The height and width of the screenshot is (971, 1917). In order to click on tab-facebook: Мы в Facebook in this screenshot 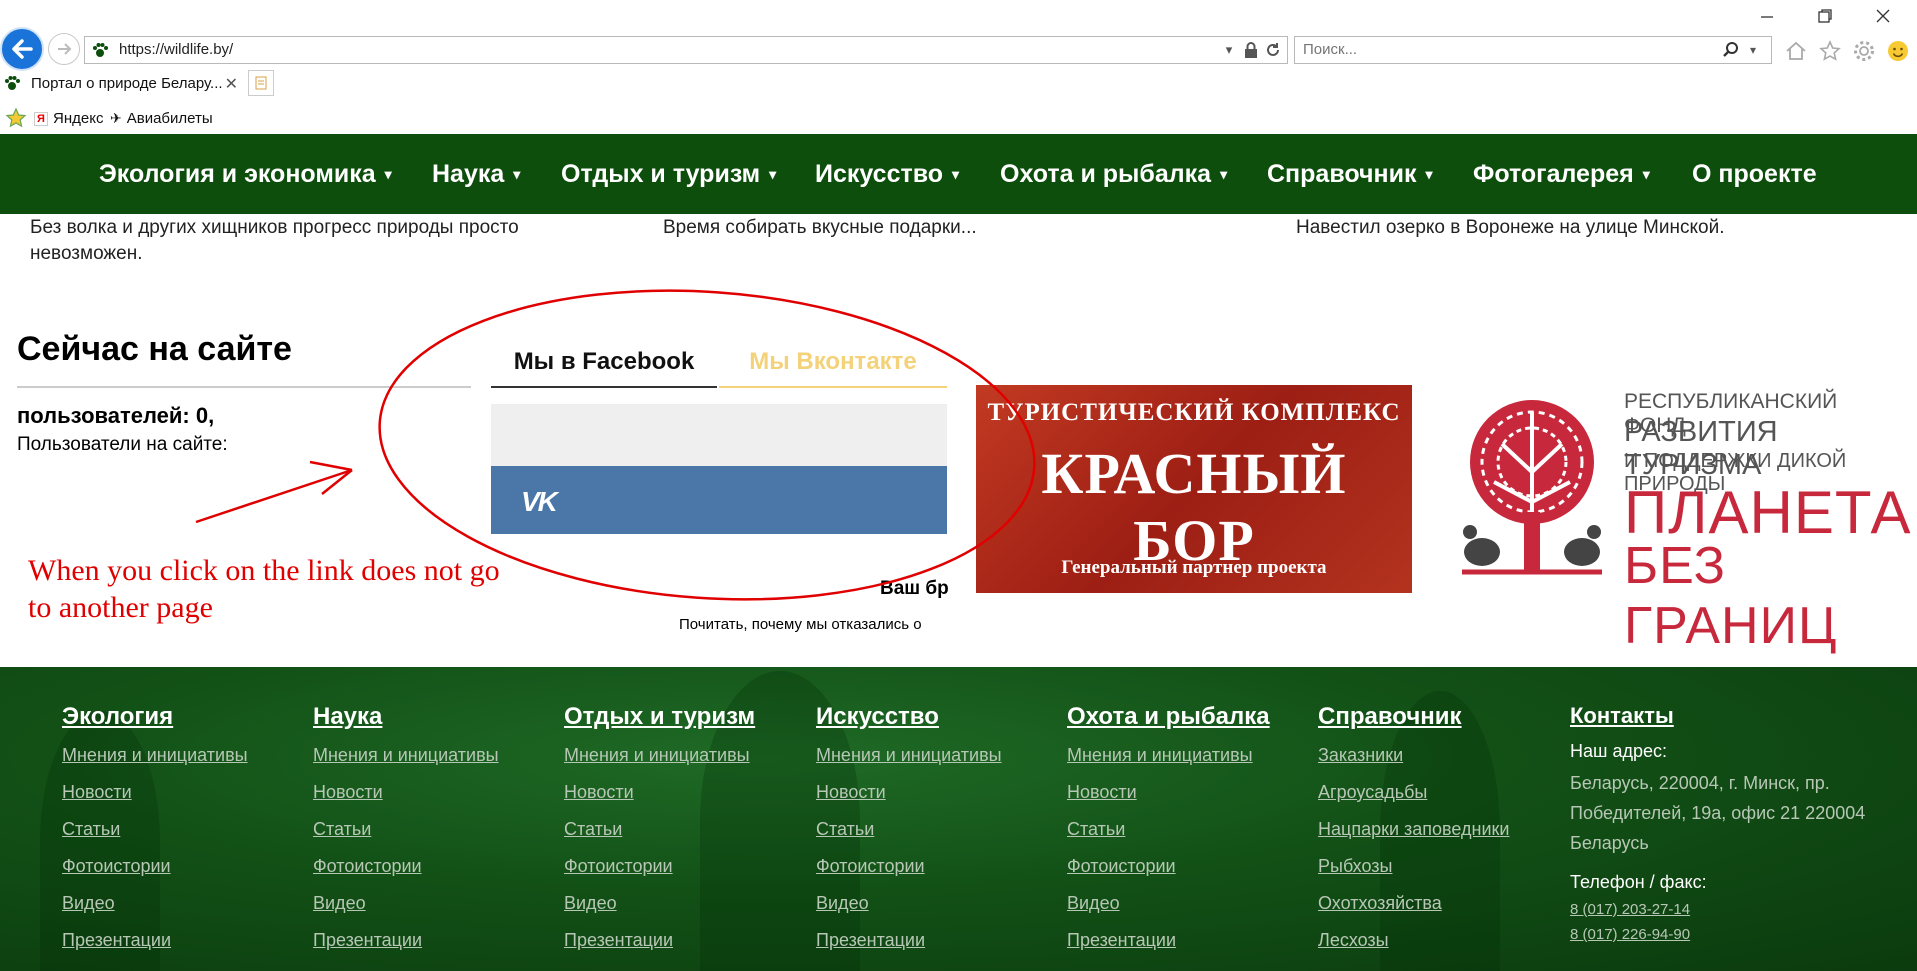, I will do `click(604, 363)`.